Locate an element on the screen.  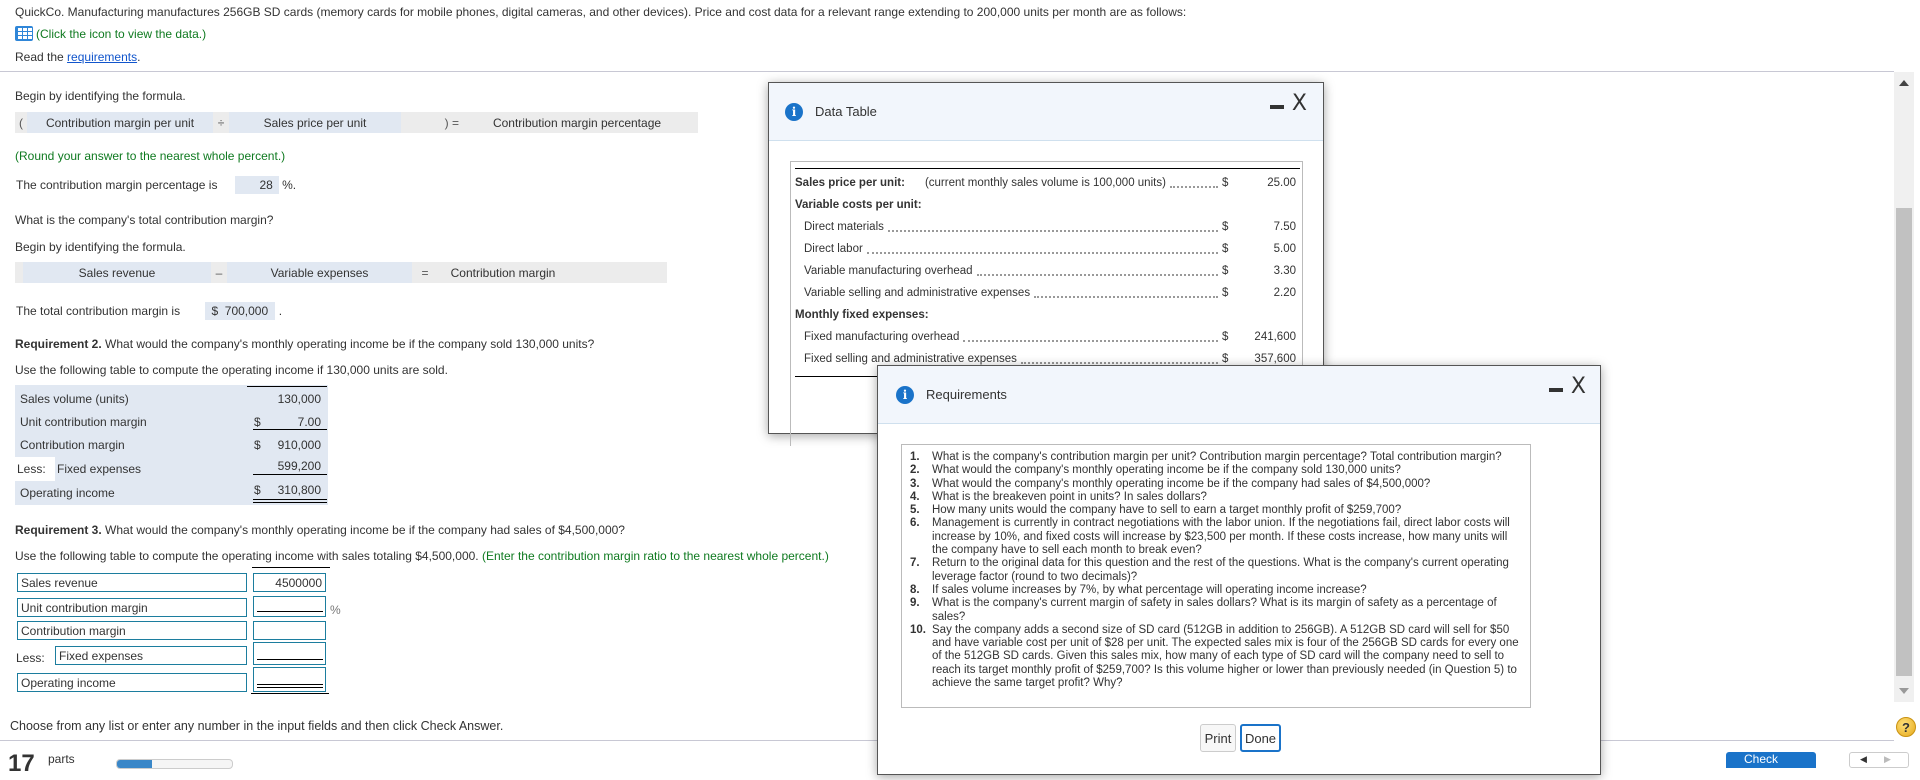
requirements-dialog-header: i Requirements X is located at coordinates (1239, 395).